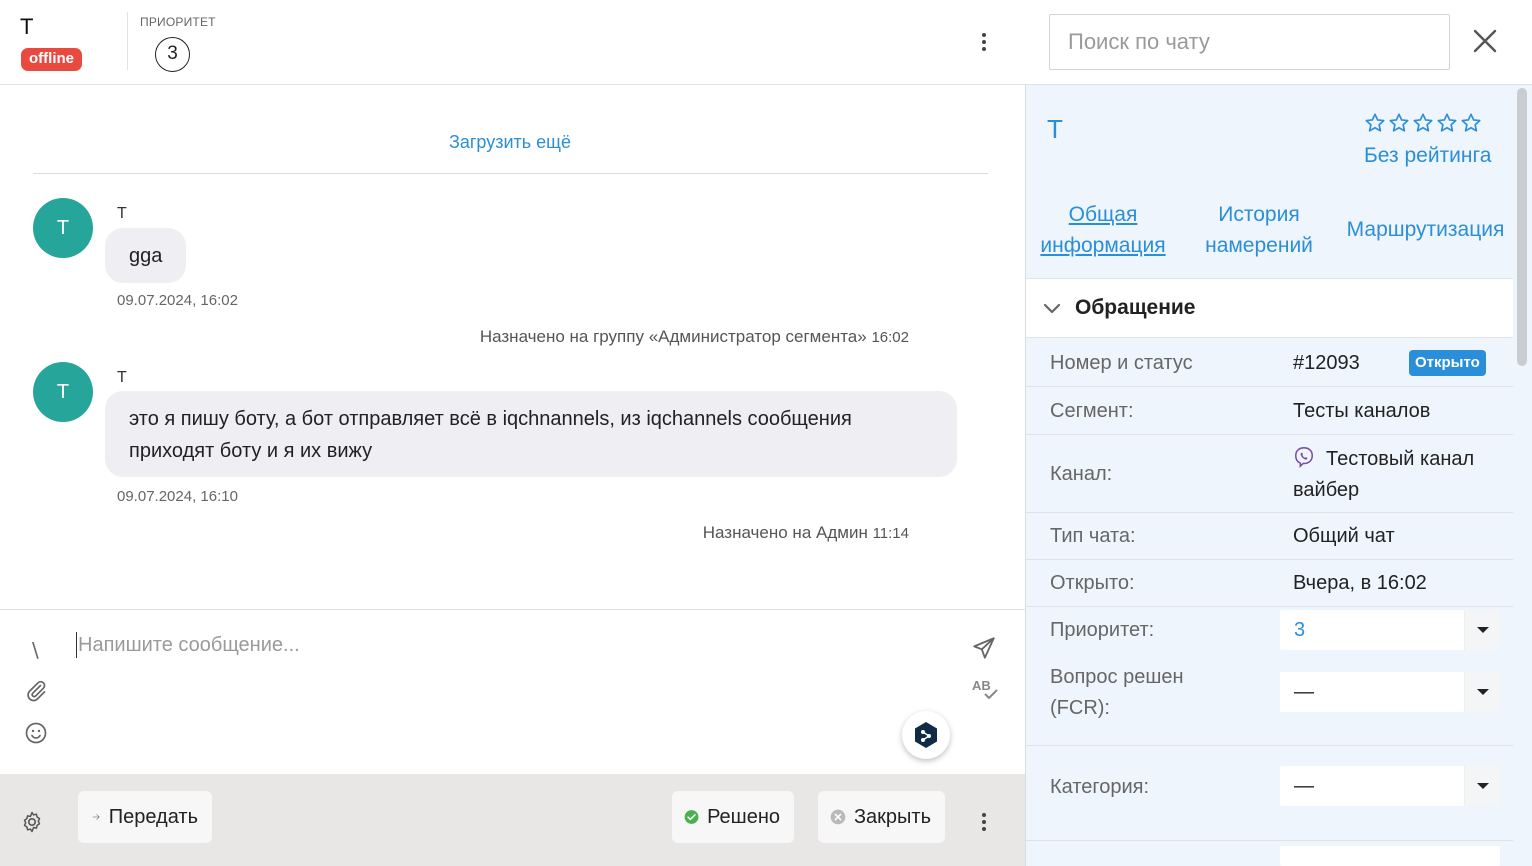 This screenshot has width=1532, height=866. What do you see at coordinates (32, 824) in the screenshot?
I see `gear-icon` at bounding box center [32, 824].